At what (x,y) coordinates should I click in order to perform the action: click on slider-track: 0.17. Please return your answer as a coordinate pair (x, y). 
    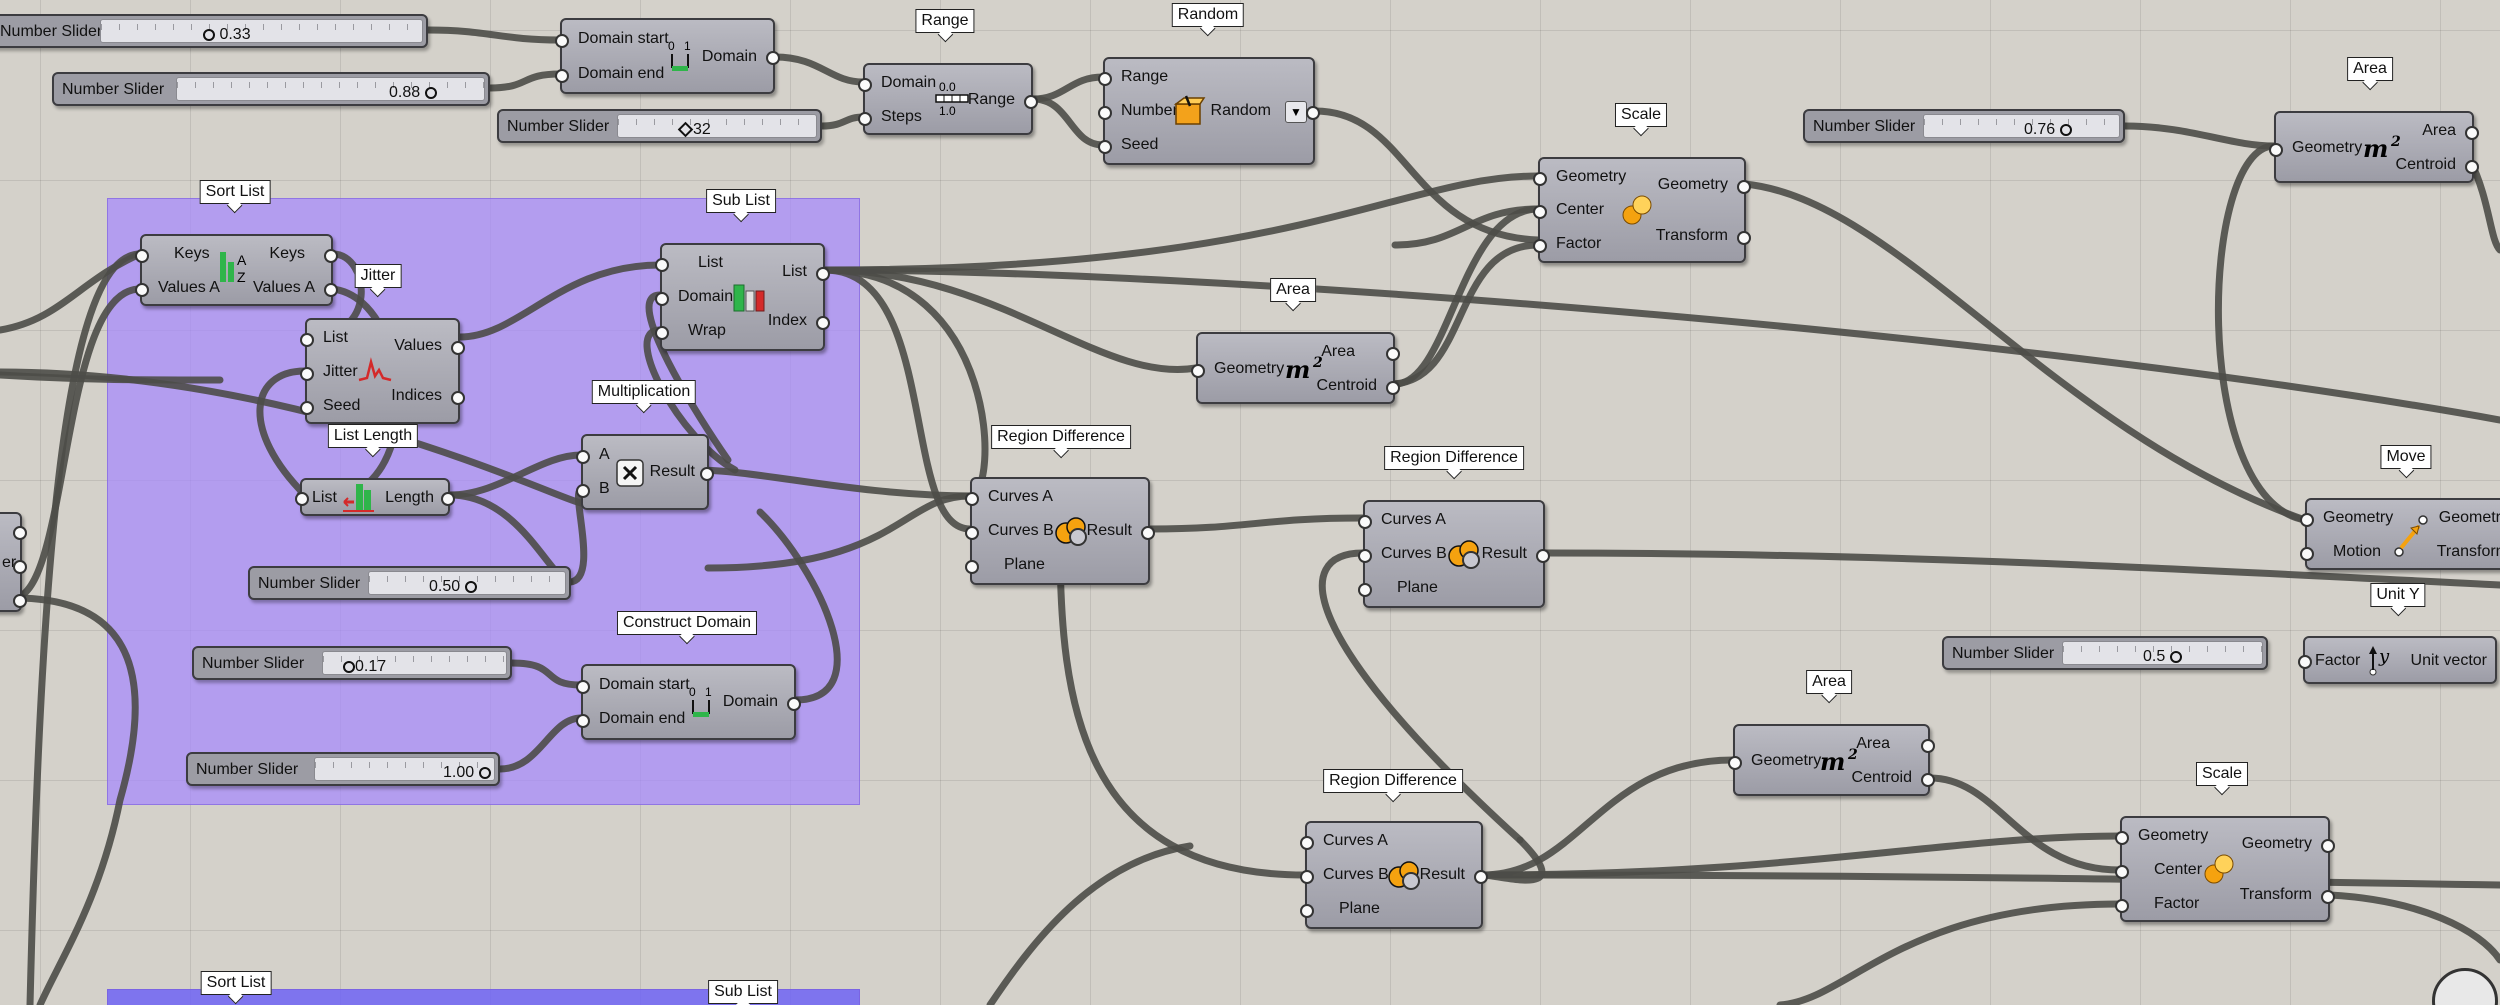
    Looking at the image, I should click on (414, 663).